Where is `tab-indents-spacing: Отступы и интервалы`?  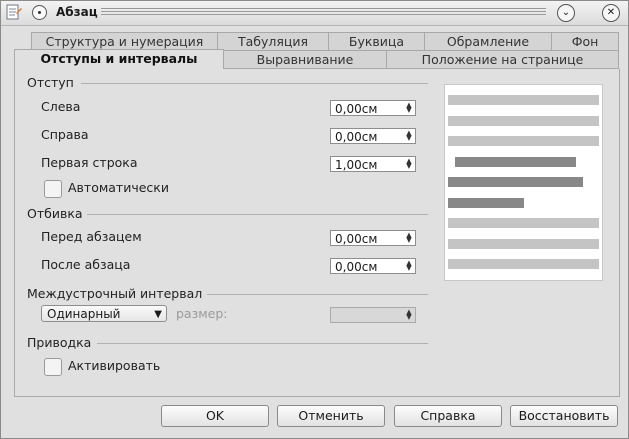 tab-indents-spacing: Отступы и интервалы is located at coordinates (119, 59).